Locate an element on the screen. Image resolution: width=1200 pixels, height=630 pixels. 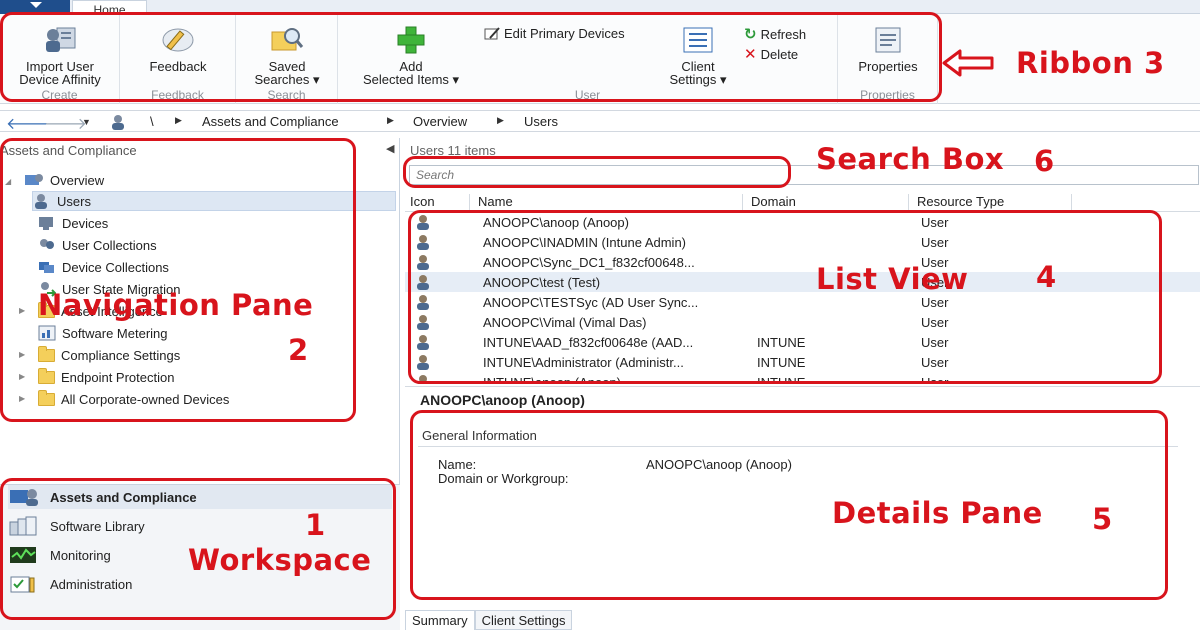
detail-name-label: Name: is located at coordinates (457, 464).